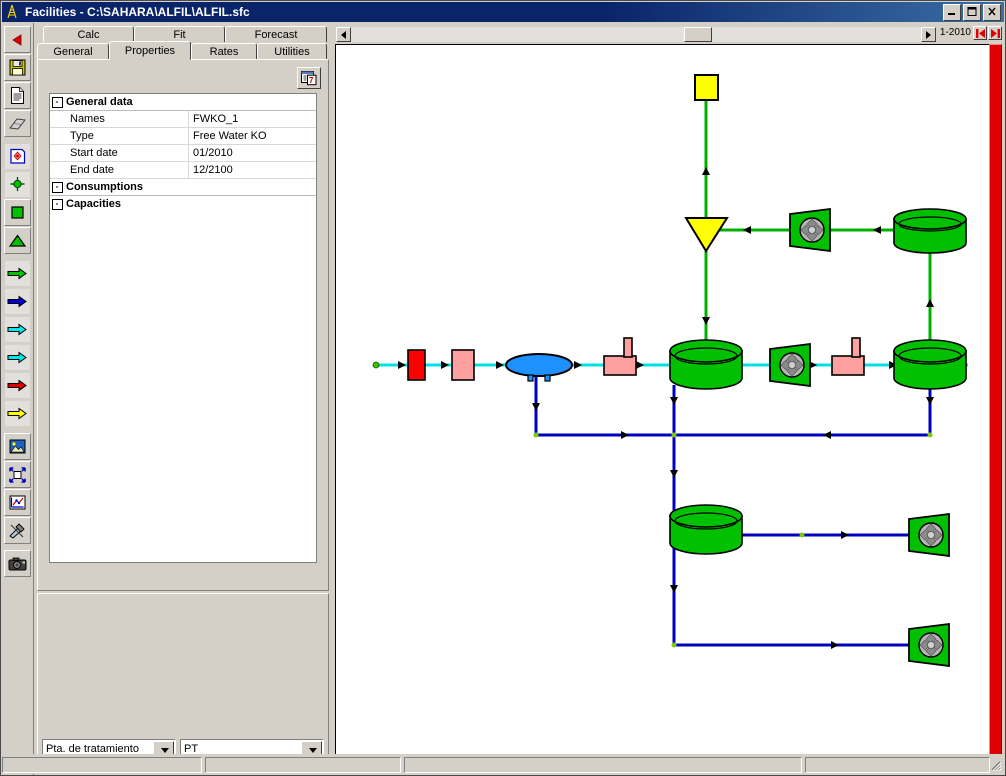  Describe the element at coordinates (252, 153) in the screenshot. I see `property-value: 01/2010` at that location.